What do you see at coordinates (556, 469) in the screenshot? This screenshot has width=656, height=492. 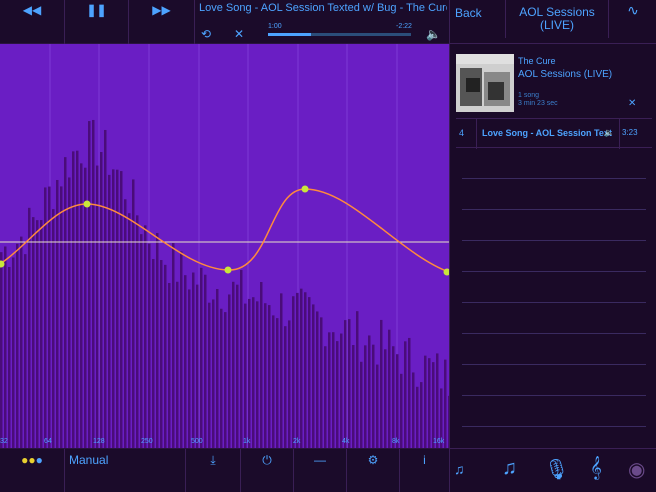 I see `microphone-icon: 🎙` at bounding box center [556, 469].